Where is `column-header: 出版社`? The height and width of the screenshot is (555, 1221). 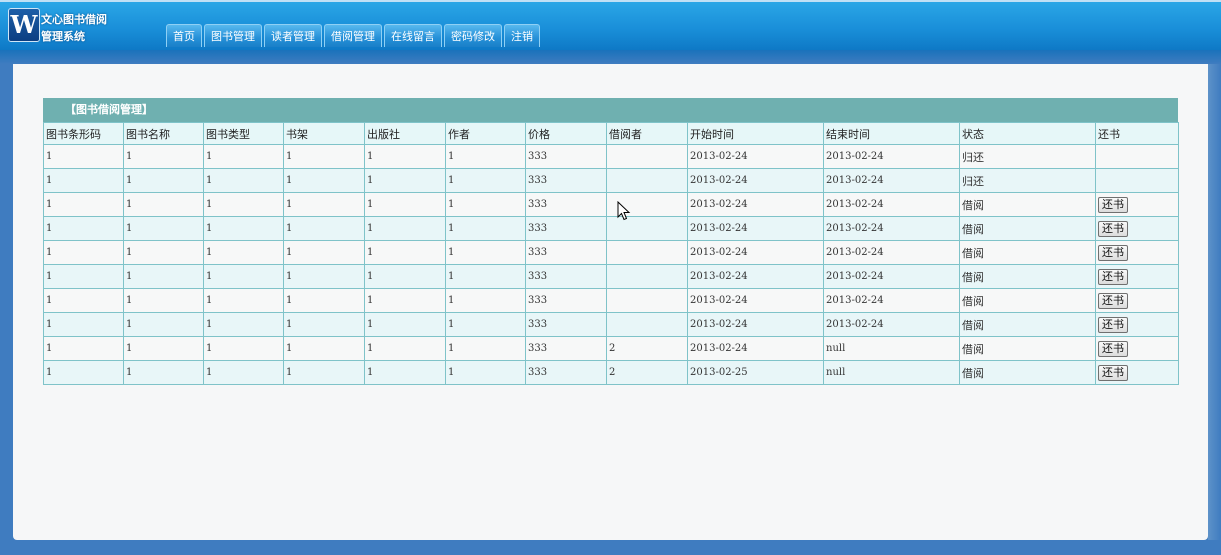 column-header: 出版社 is located at coordinates (405, 133).